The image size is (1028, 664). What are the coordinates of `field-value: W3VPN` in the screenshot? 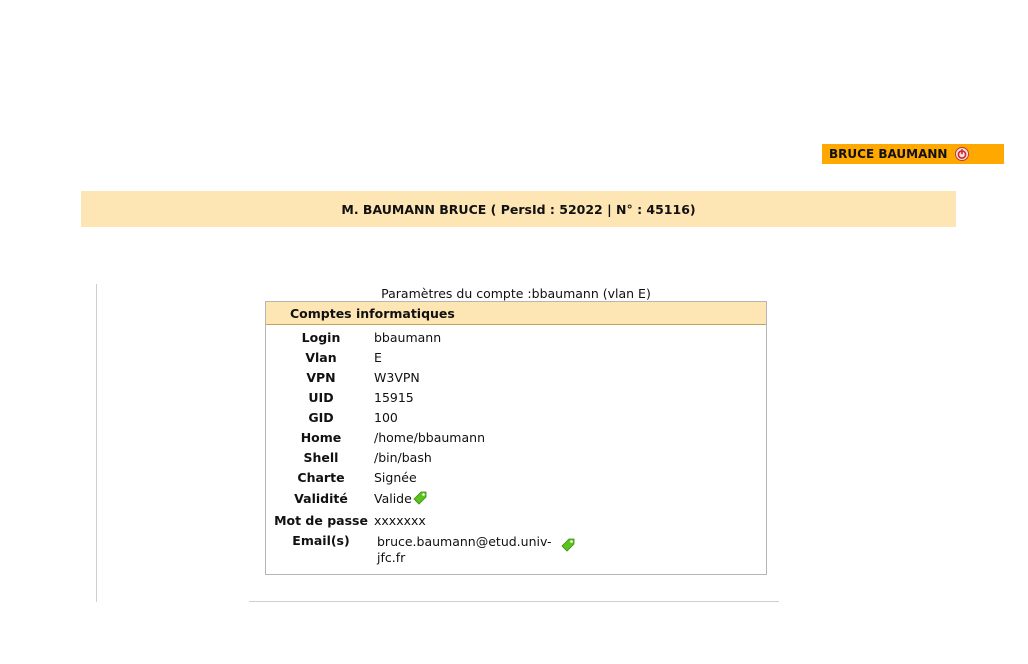 It's located at (397, 377).